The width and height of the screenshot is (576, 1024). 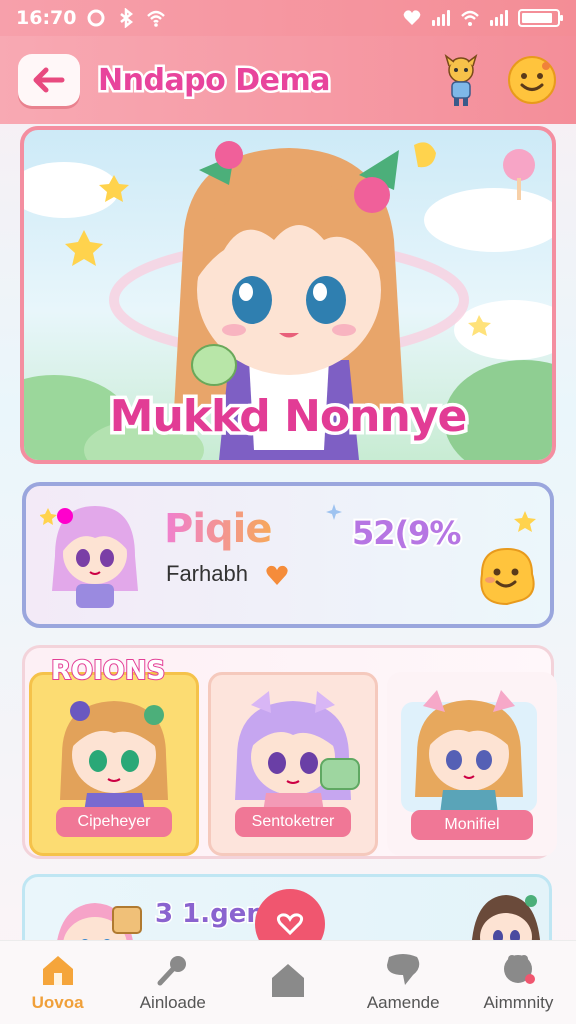 I want to click on nav-center, so click(x=287, y=982).